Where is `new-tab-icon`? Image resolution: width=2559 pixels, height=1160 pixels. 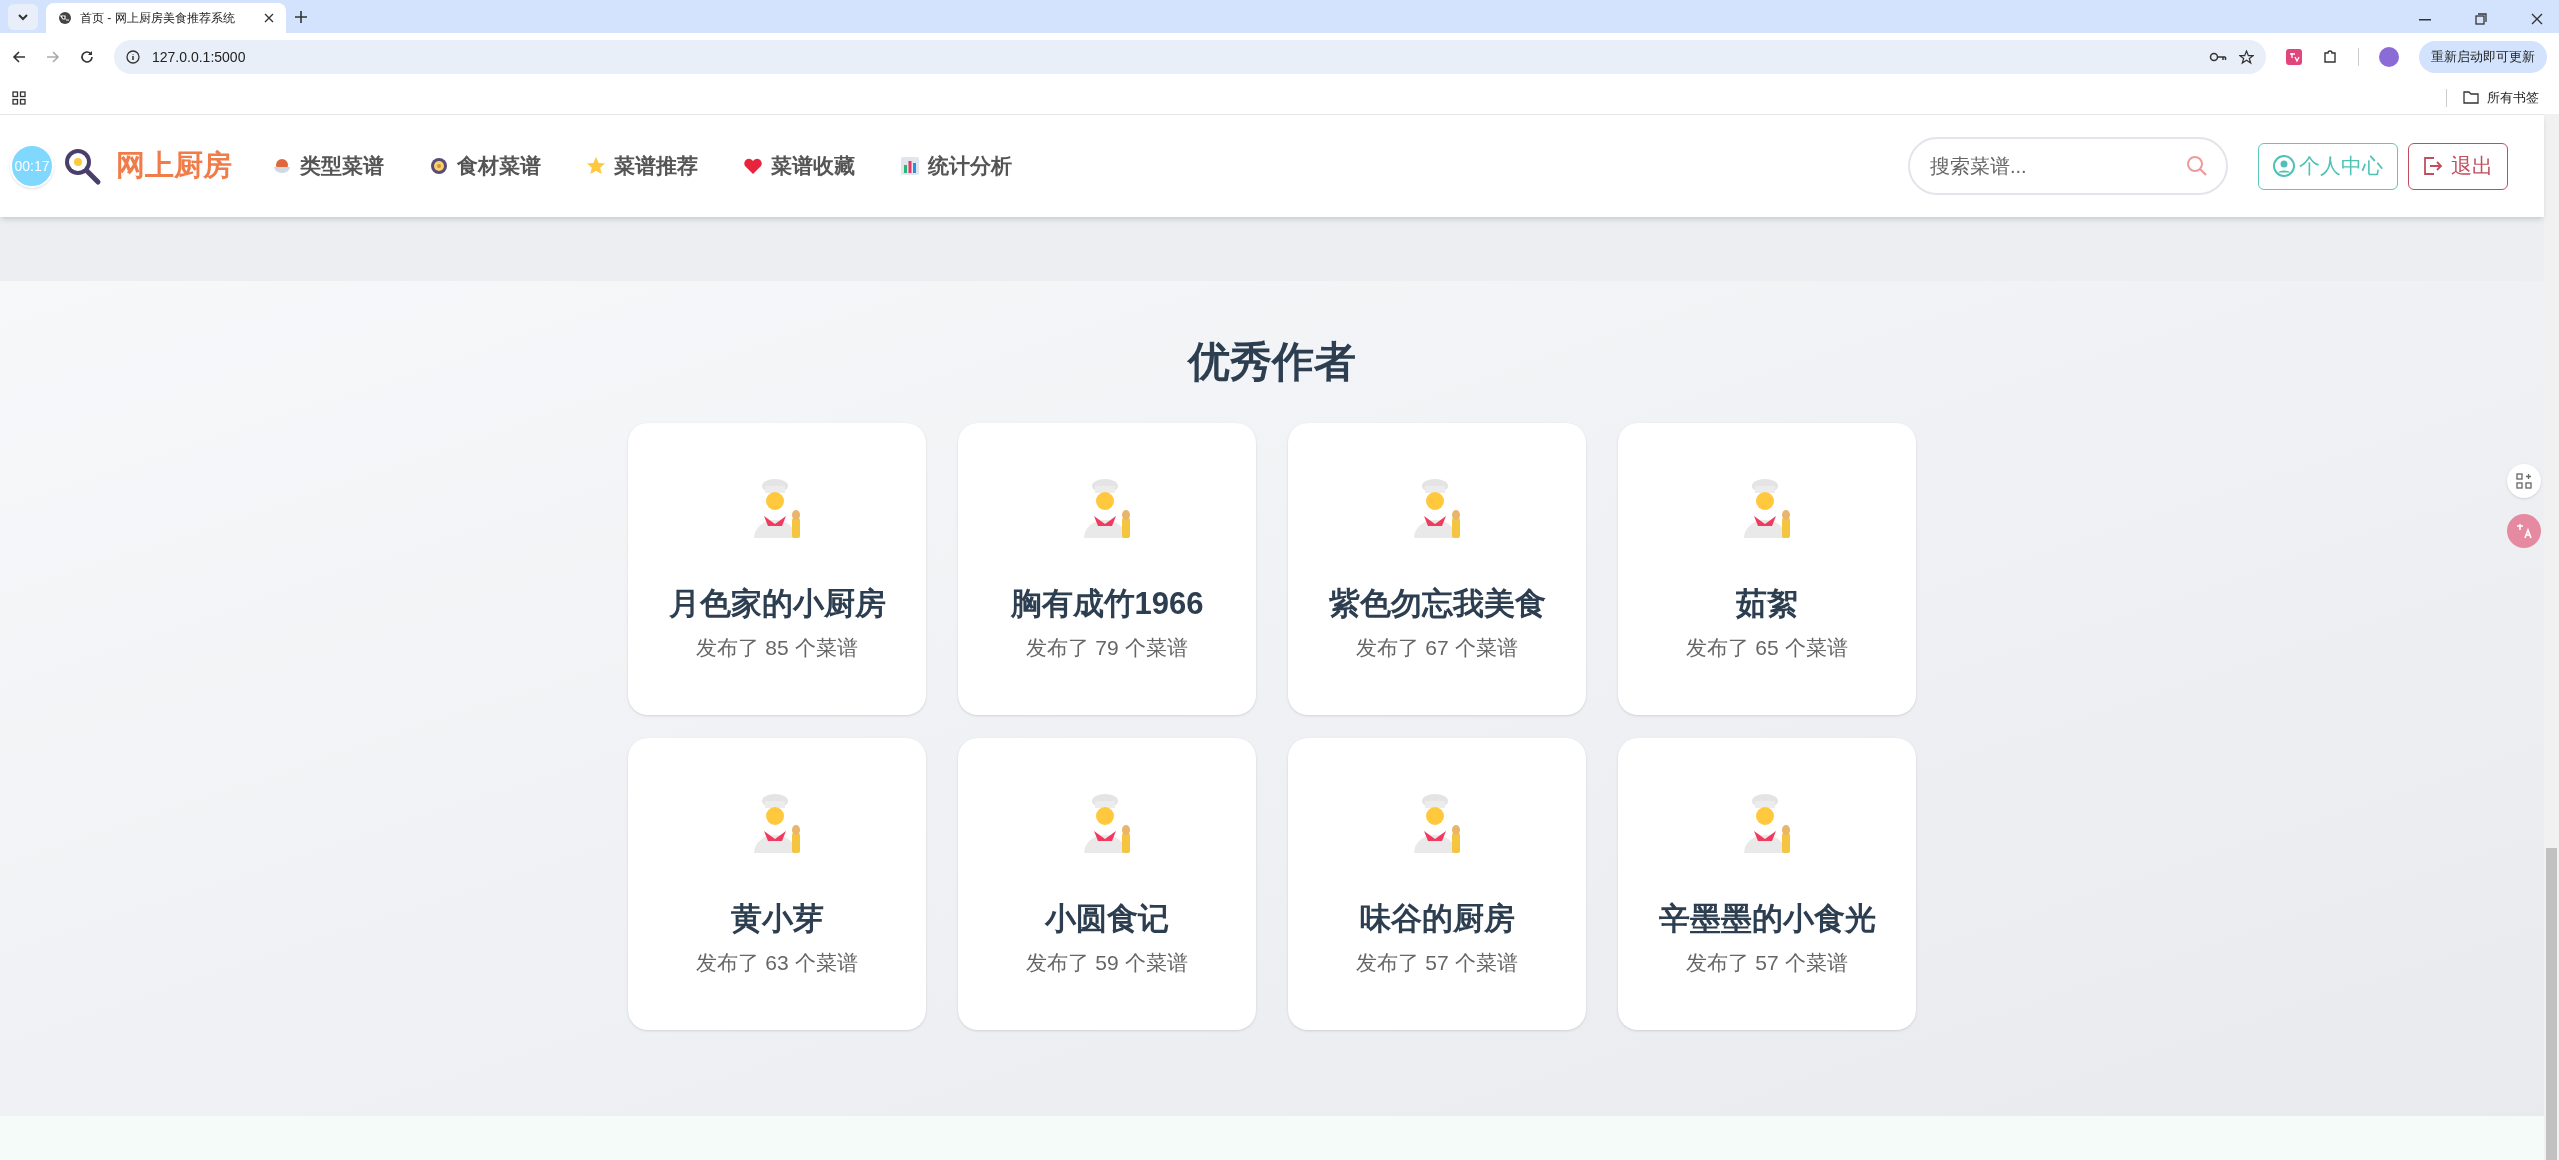 new-tab-icon is located at coordinates (301, 17).